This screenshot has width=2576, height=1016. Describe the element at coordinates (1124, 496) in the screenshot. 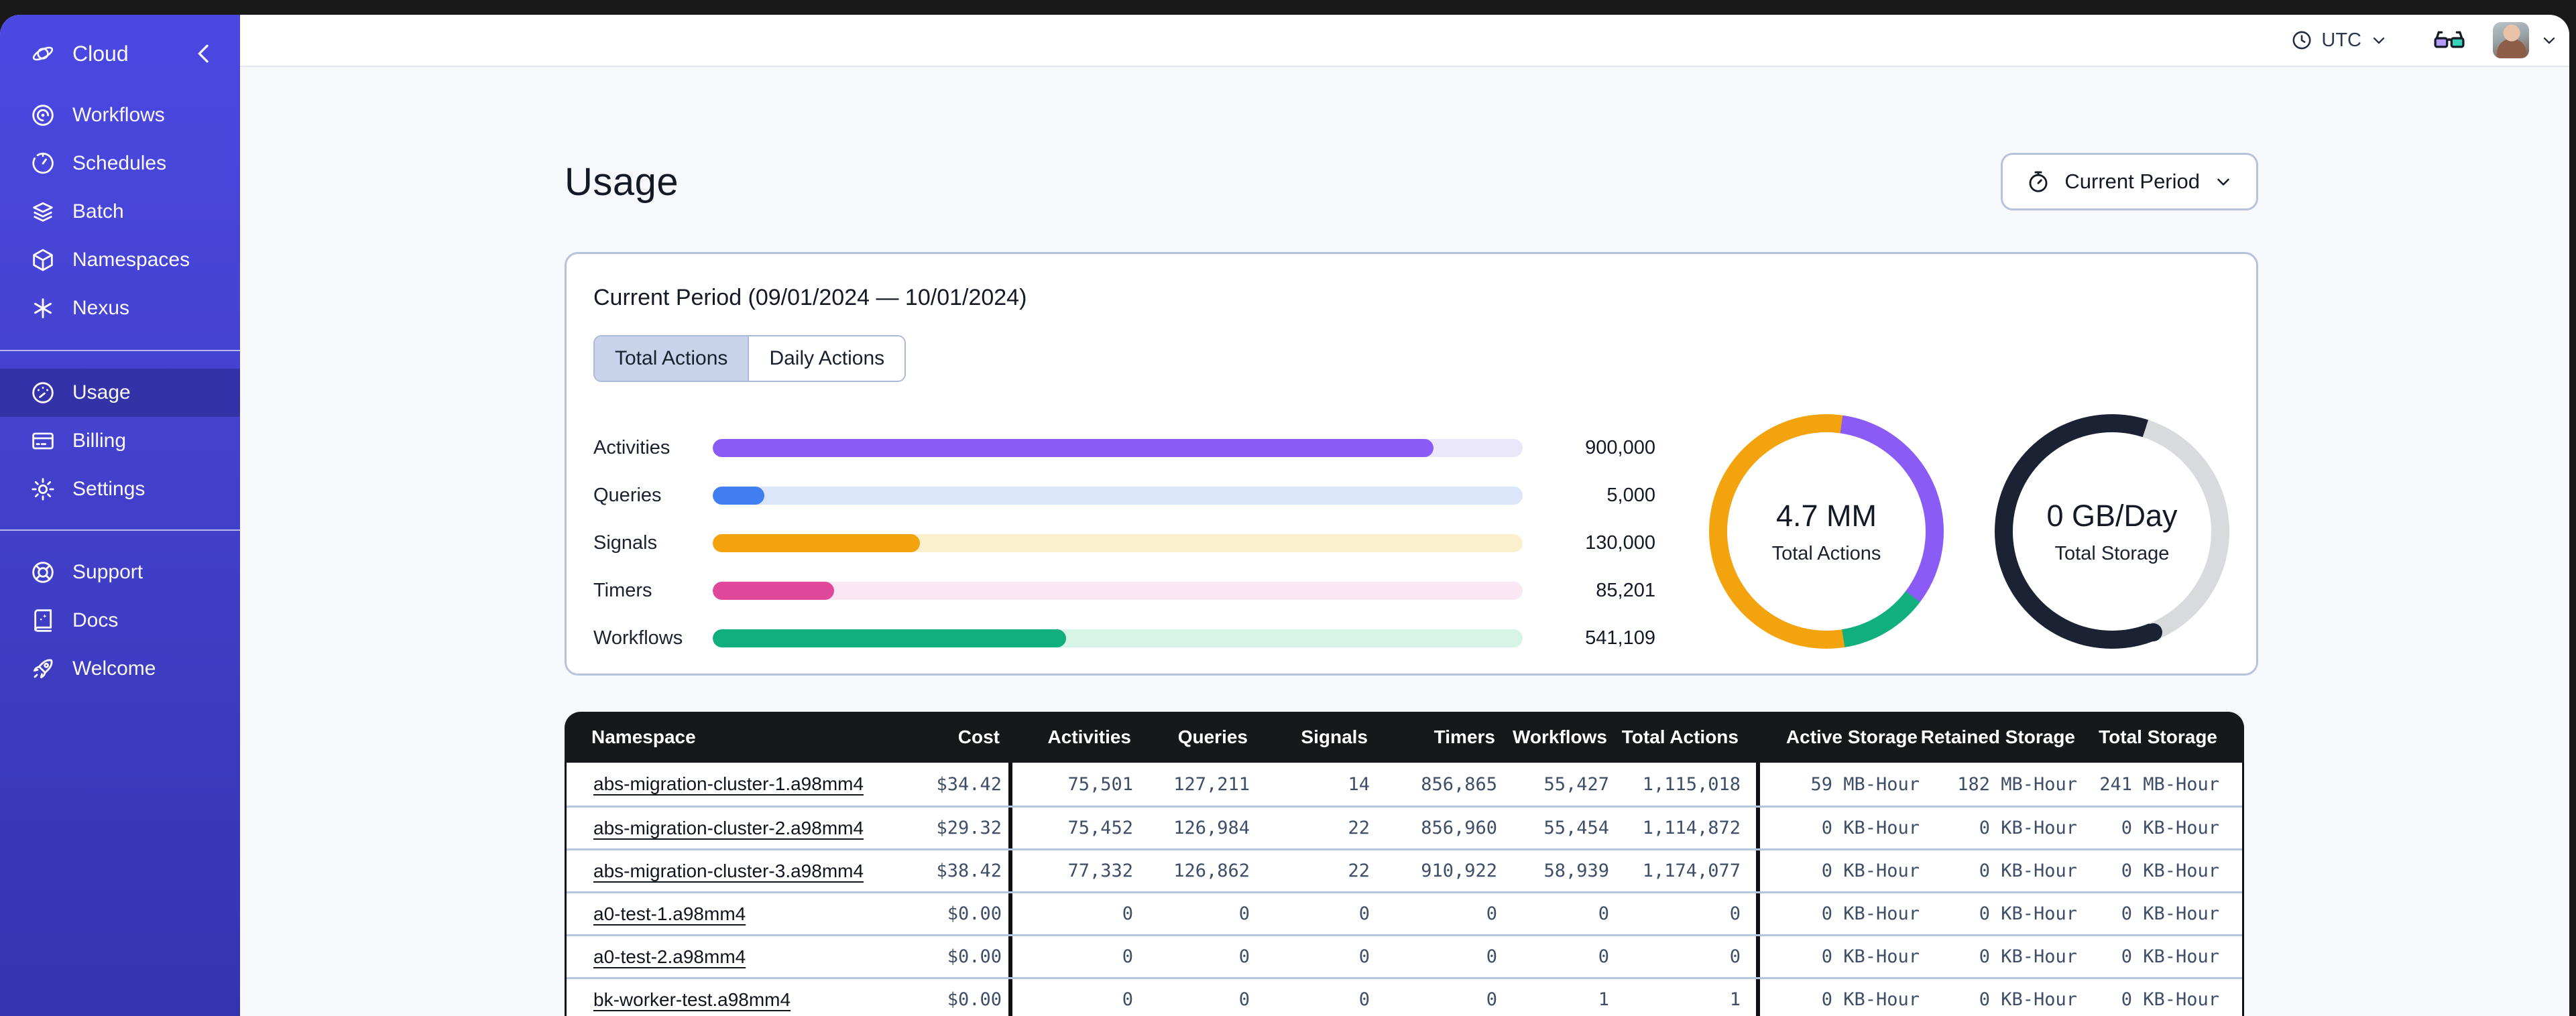

I see `bar-row-queries: Queries 5,000` at that location.